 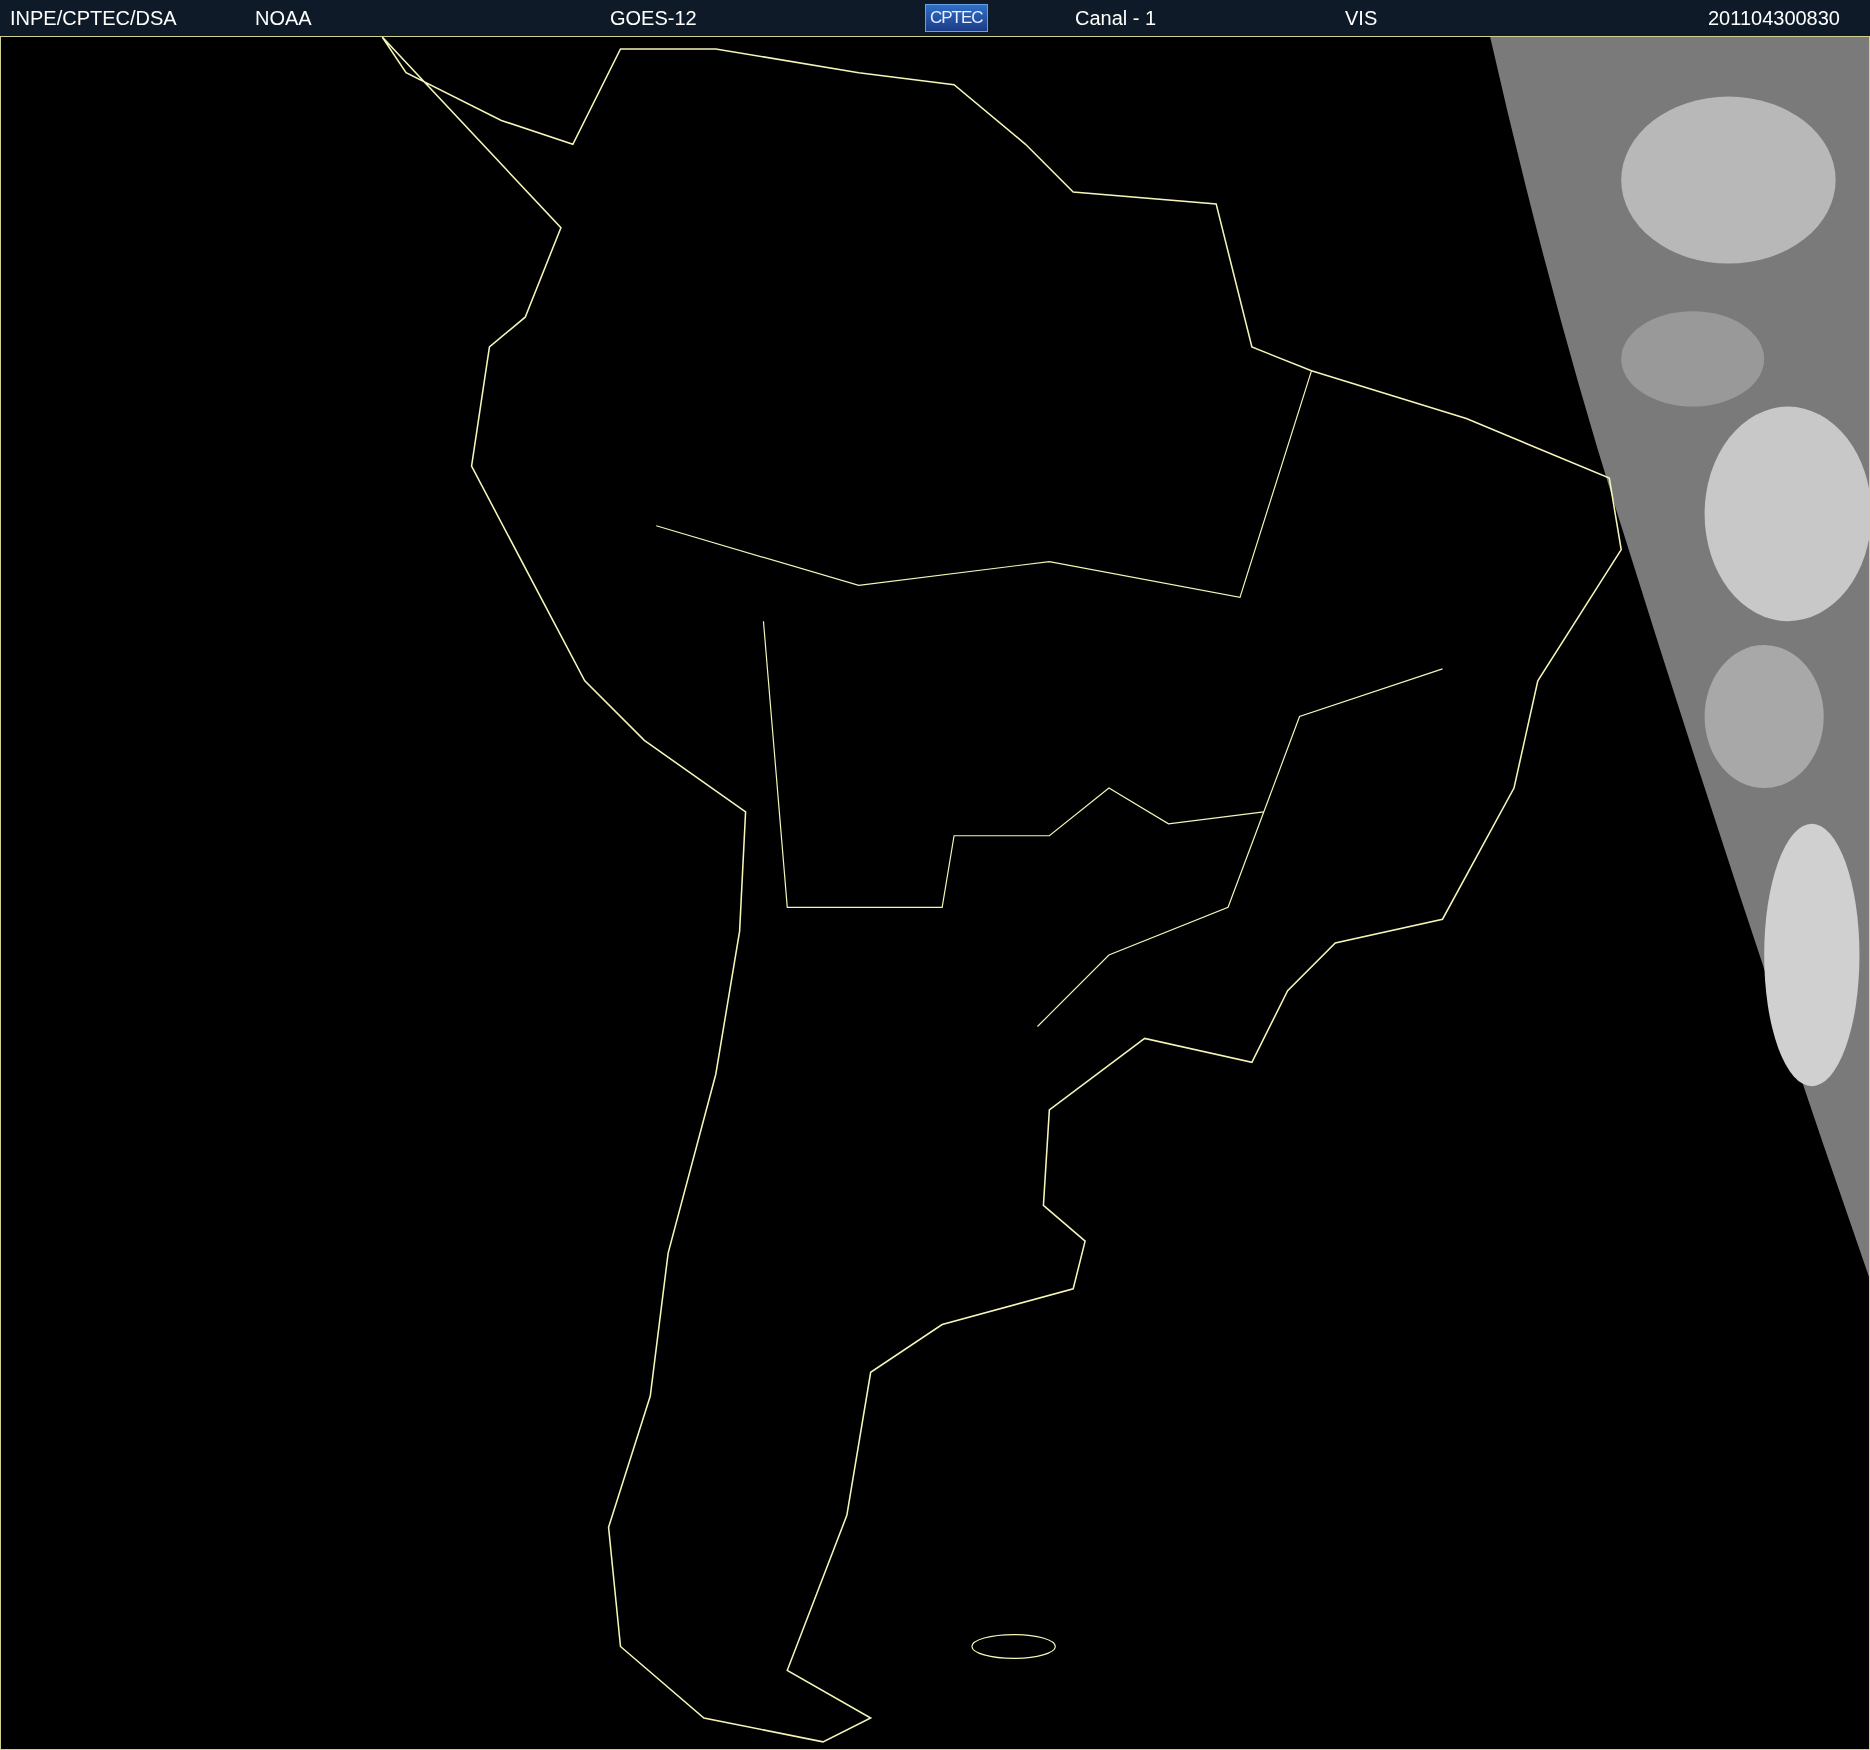 I want to click on header-label: GOES-12, so click(x=653, y=17).